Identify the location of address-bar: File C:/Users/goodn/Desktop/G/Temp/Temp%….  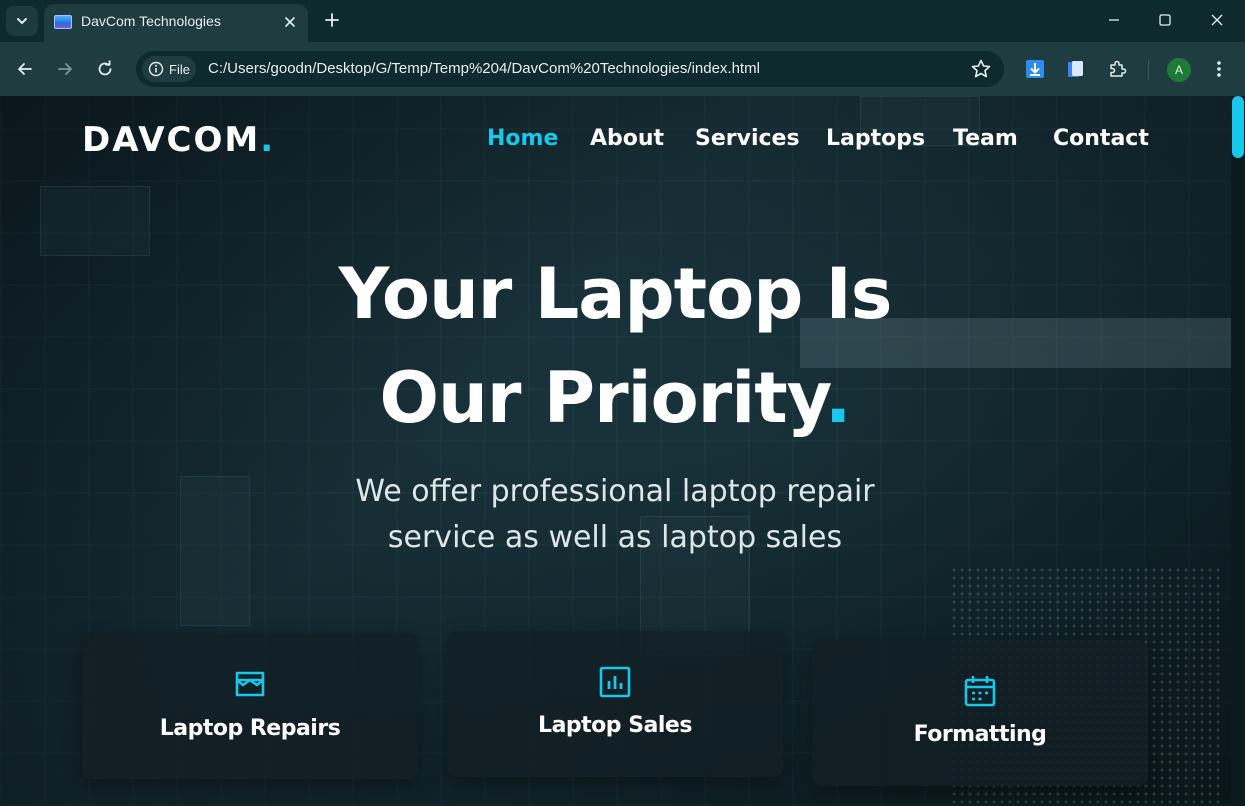
(570, 69).